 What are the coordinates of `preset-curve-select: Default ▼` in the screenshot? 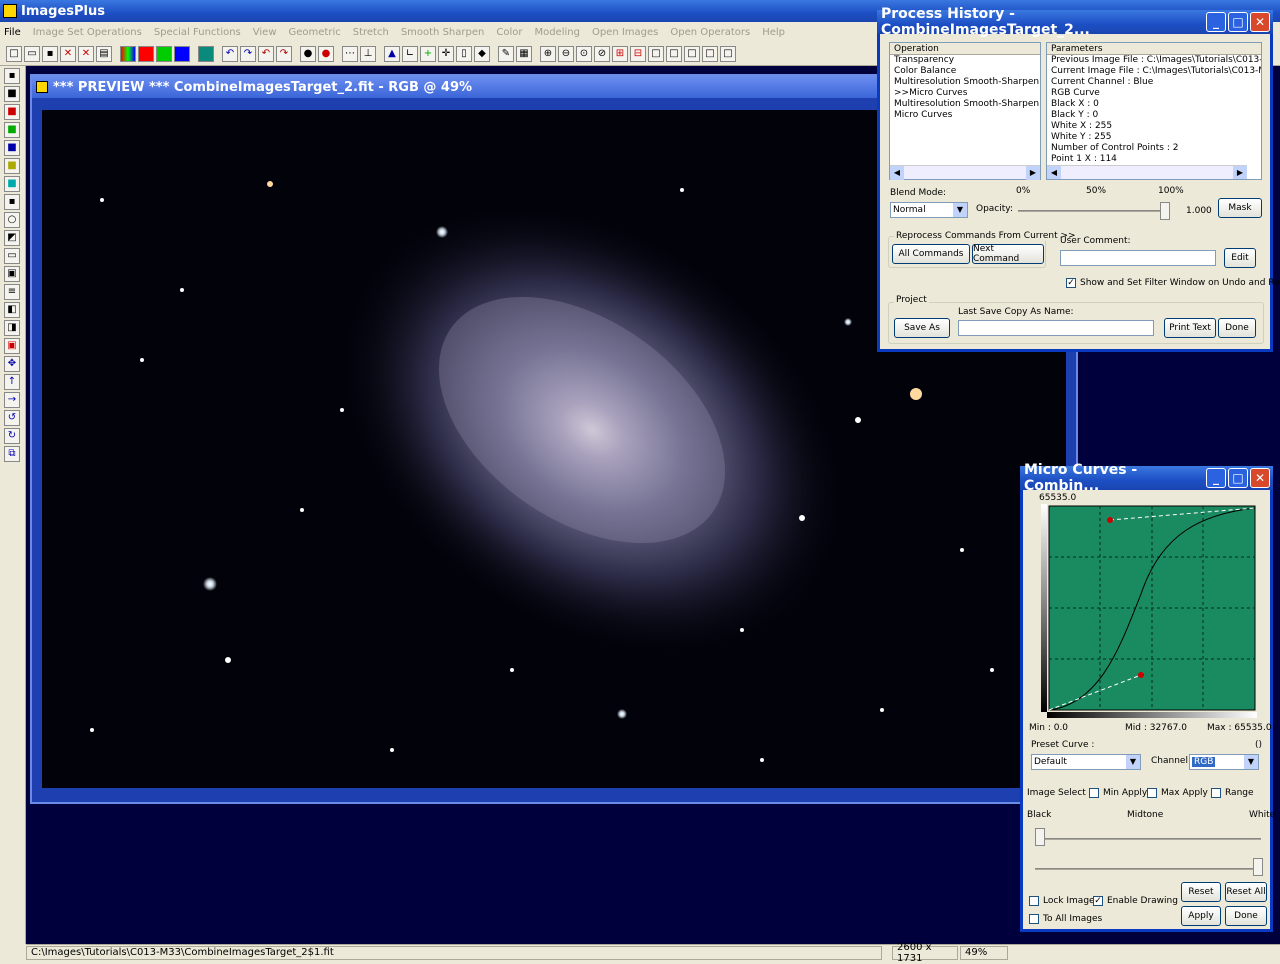 It's located at (1086, 762).